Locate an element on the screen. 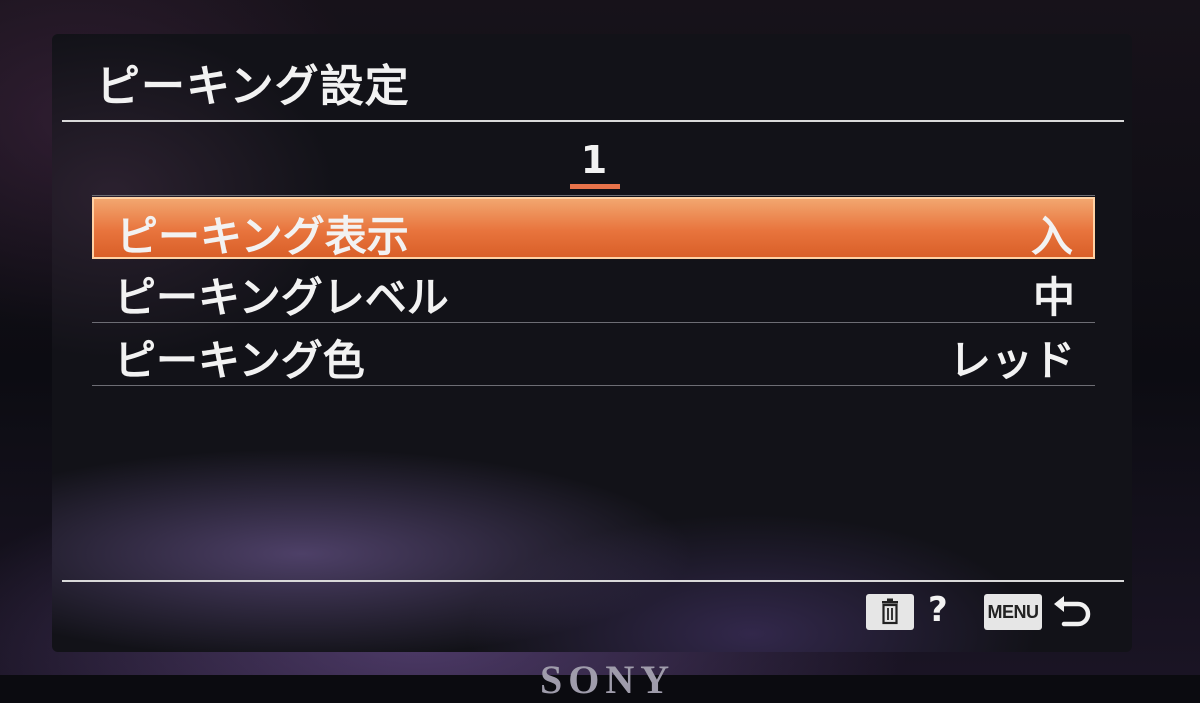 The height and width of the screenshot is (703, 1200). trash-icon is located at coordinates (890, 611).